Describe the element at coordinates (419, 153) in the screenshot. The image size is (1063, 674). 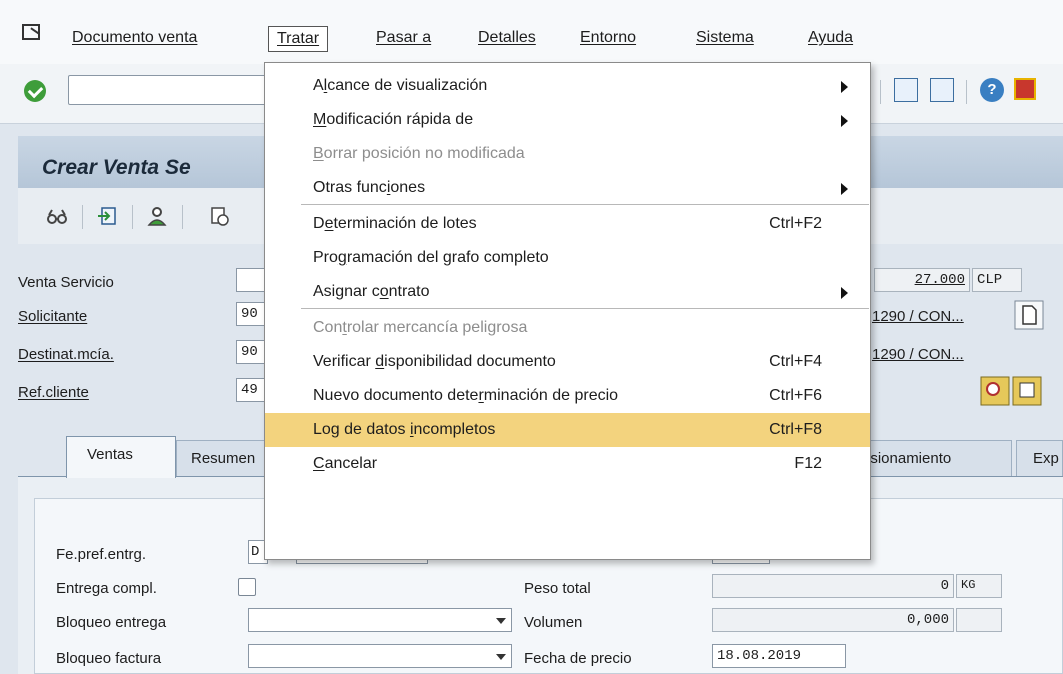
I see `menu-item-label: Borrar posición no modificada` at that location.